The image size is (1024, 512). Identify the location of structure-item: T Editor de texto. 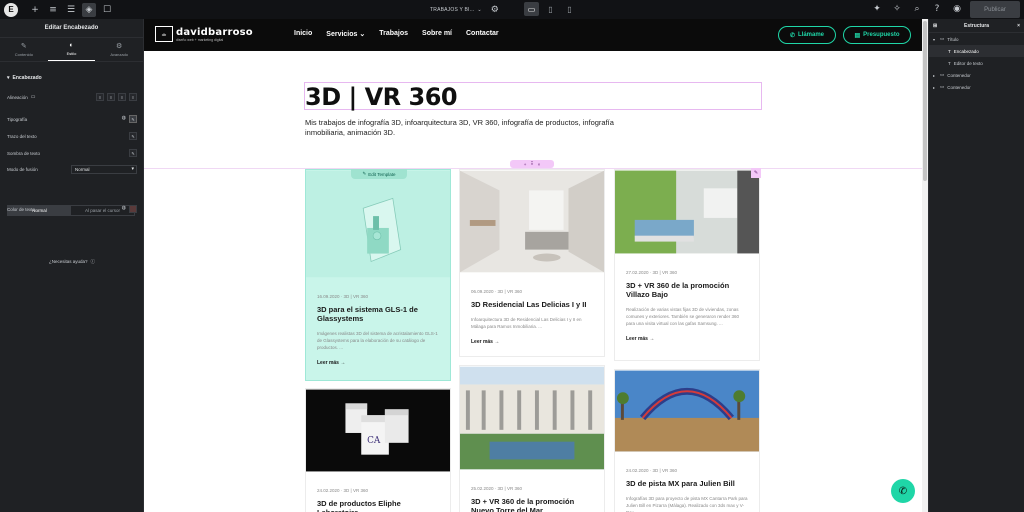
(976, 63).